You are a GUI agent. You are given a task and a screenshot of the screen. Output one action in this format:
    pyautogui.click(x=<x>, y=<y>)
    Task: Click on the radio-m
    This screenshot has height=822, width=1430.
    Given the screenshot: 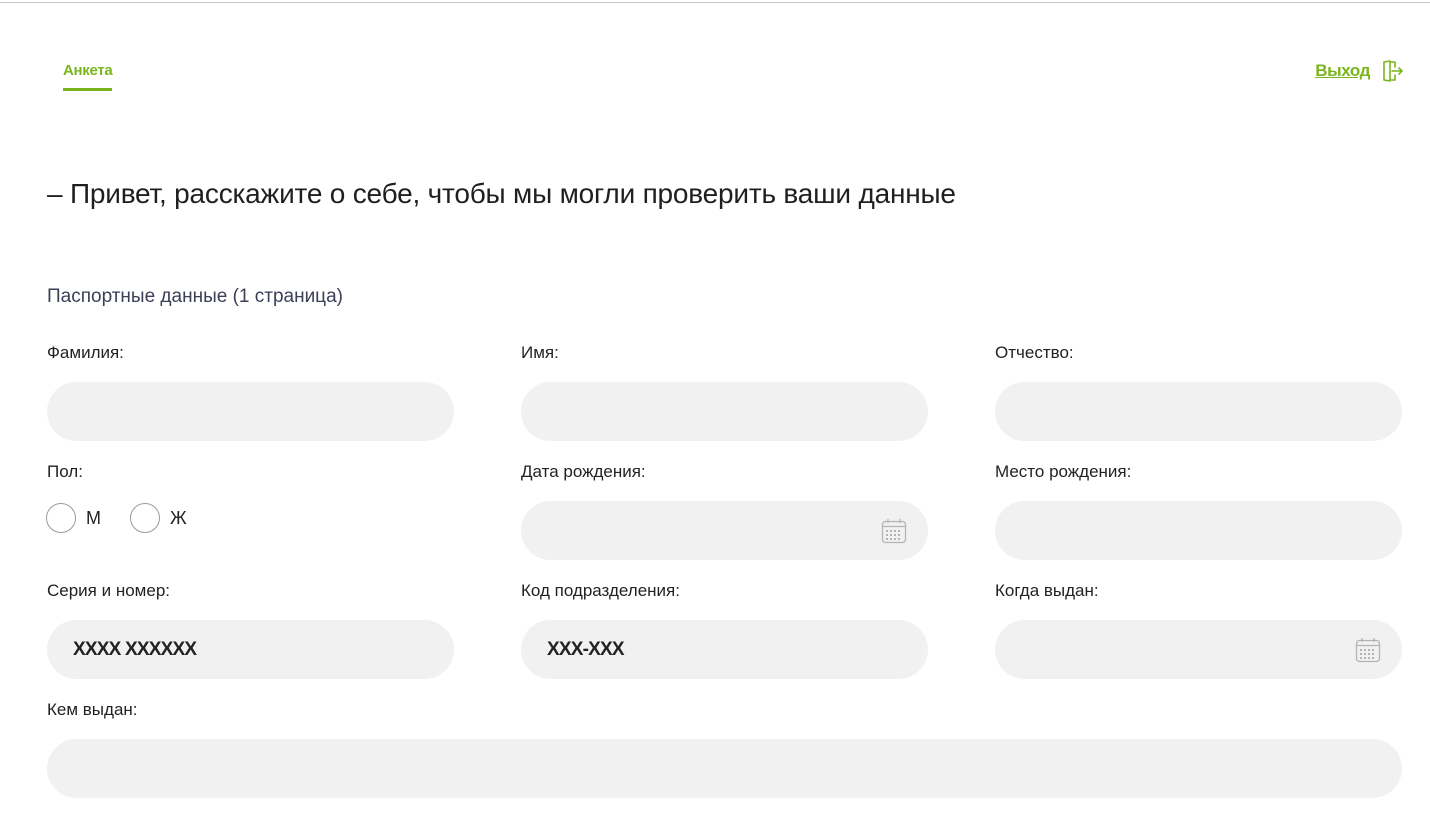 What is the action you would take?
    pyautogui.click(x=61, y=518)
    